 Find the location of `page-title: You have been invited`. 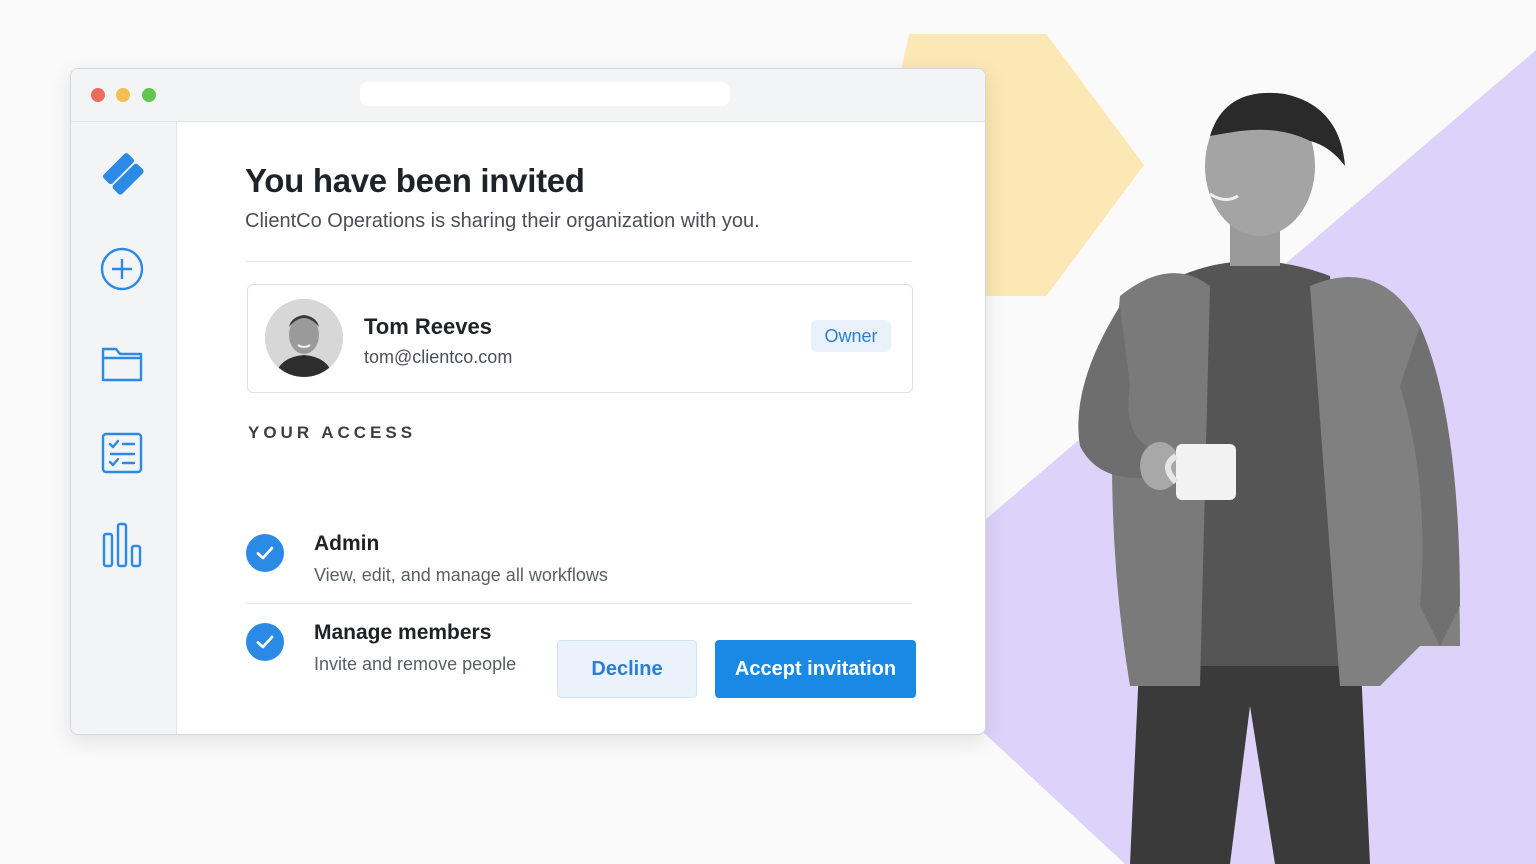

page-title: You have been invited is located at coordinates (415, 180).